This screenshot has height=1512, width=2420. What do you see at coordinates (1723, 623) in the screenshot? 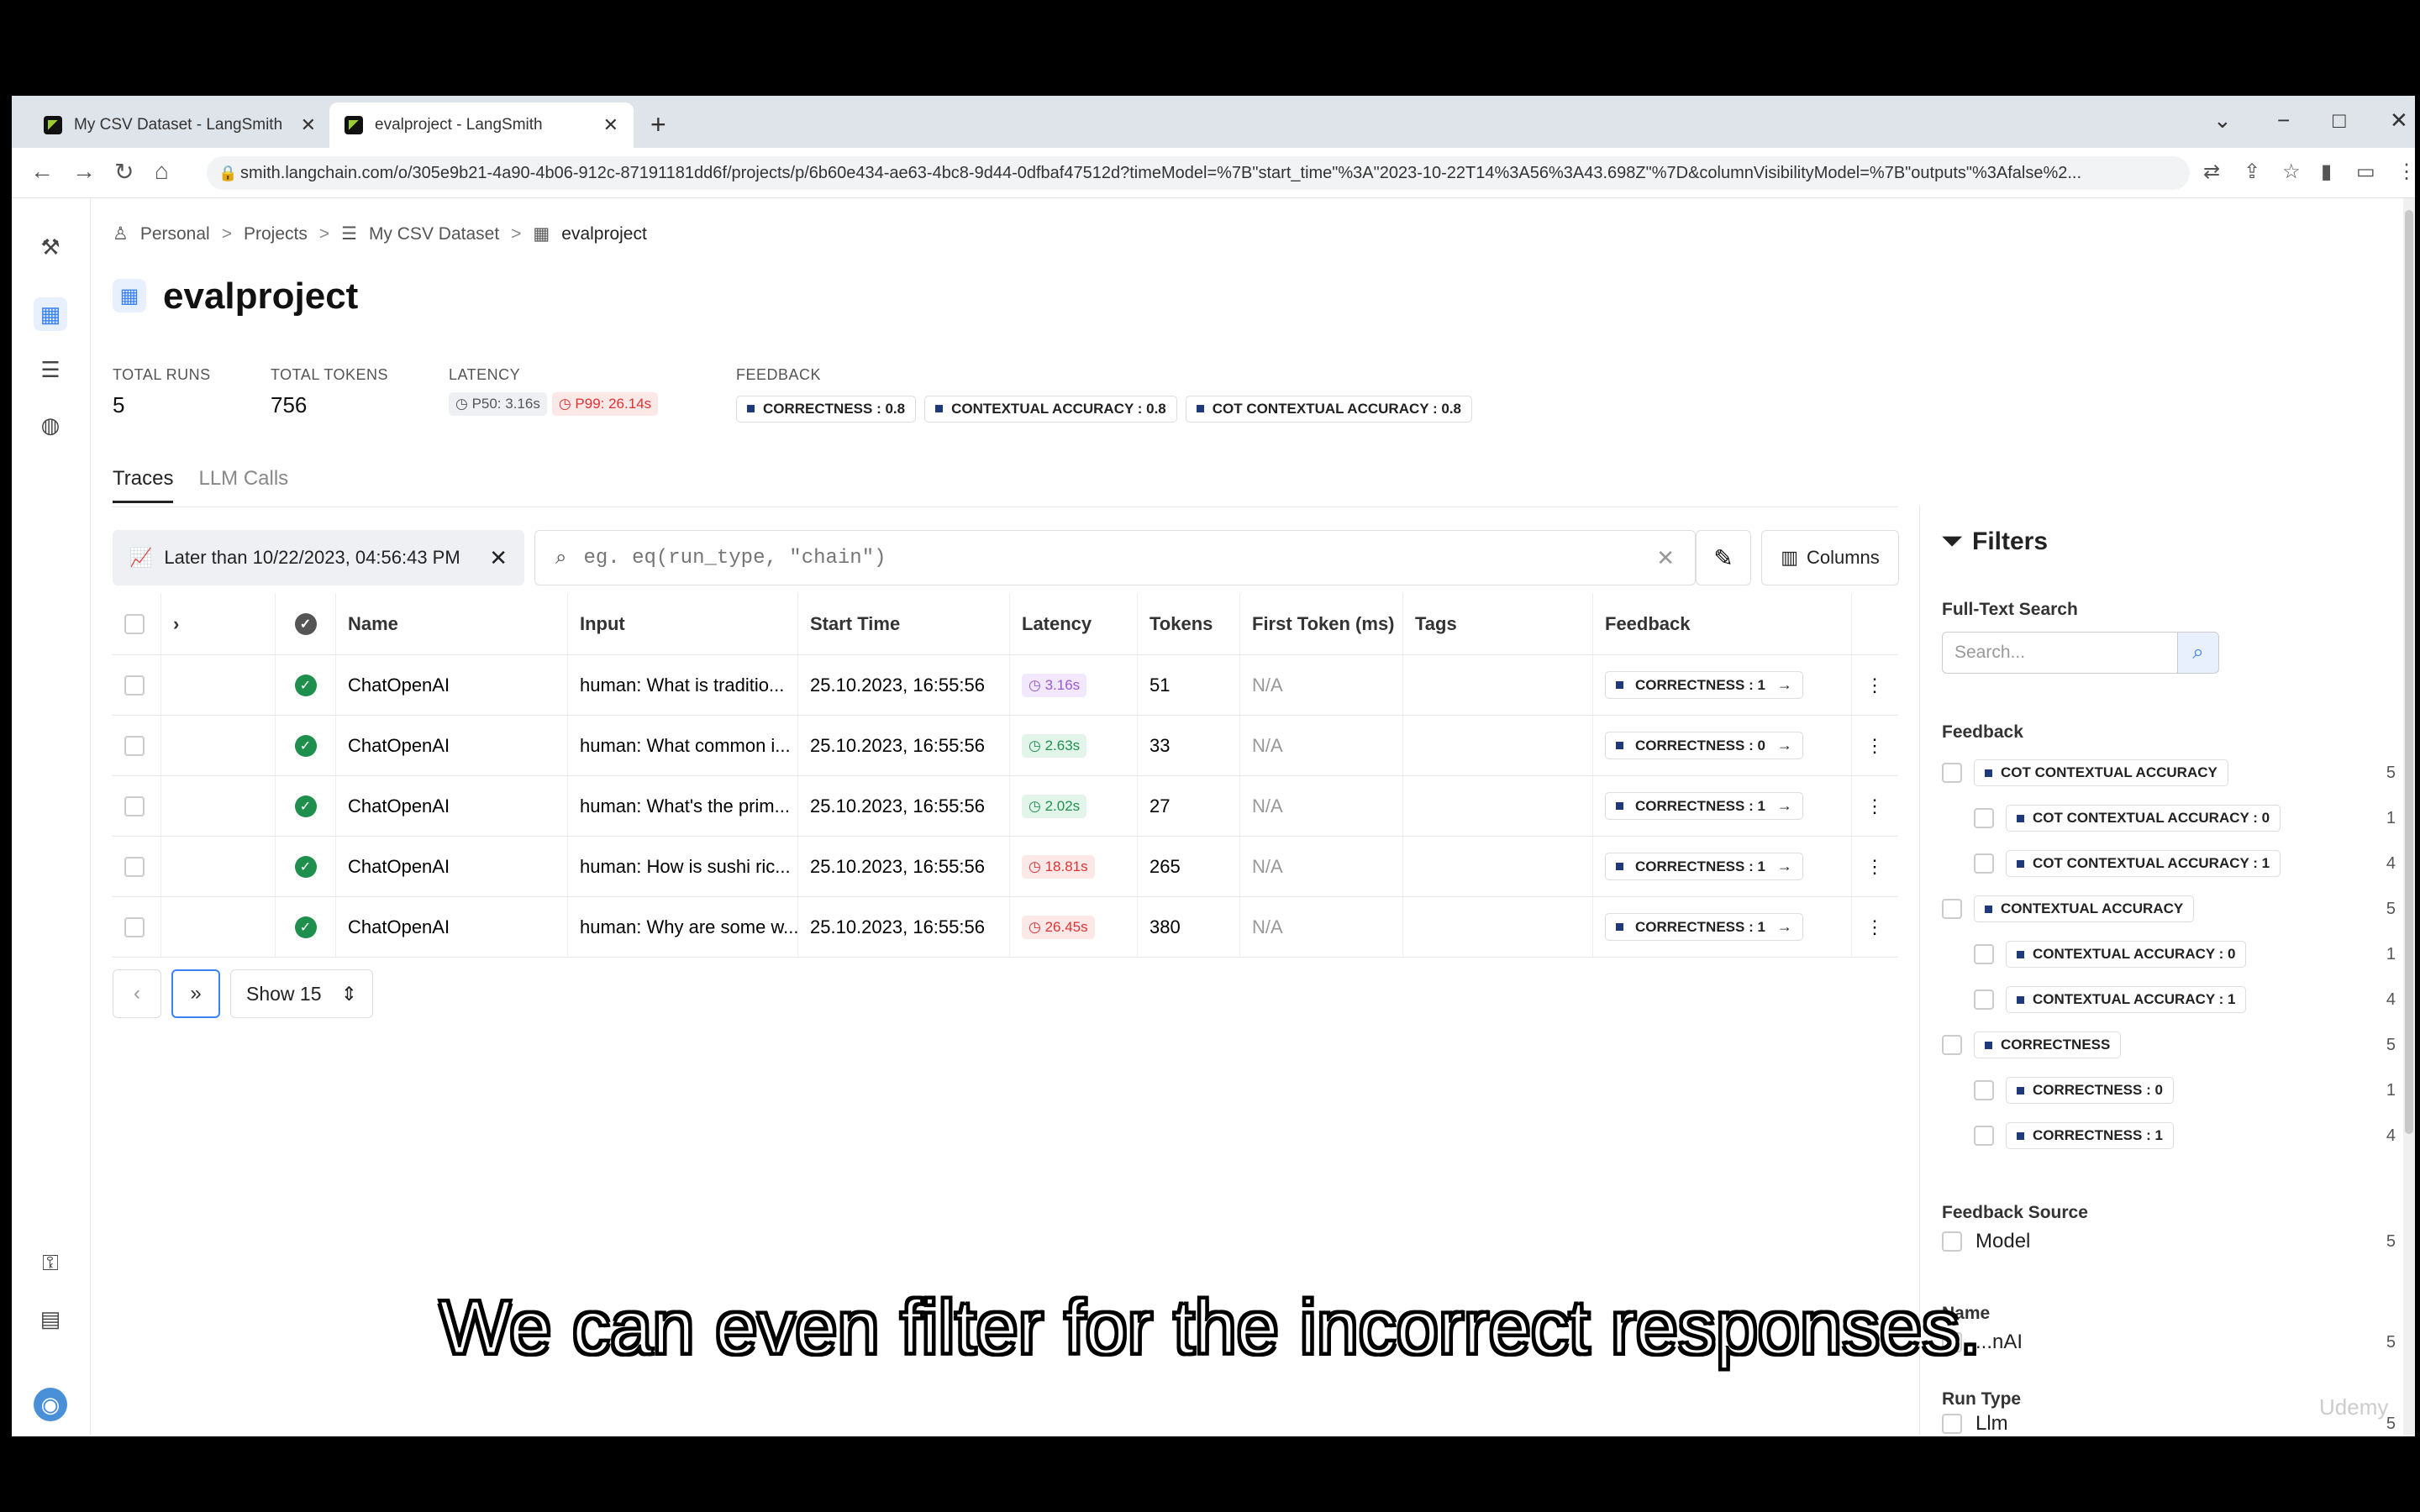
I see `header-feedback: Feedback` at bounding box center [1723, 623].